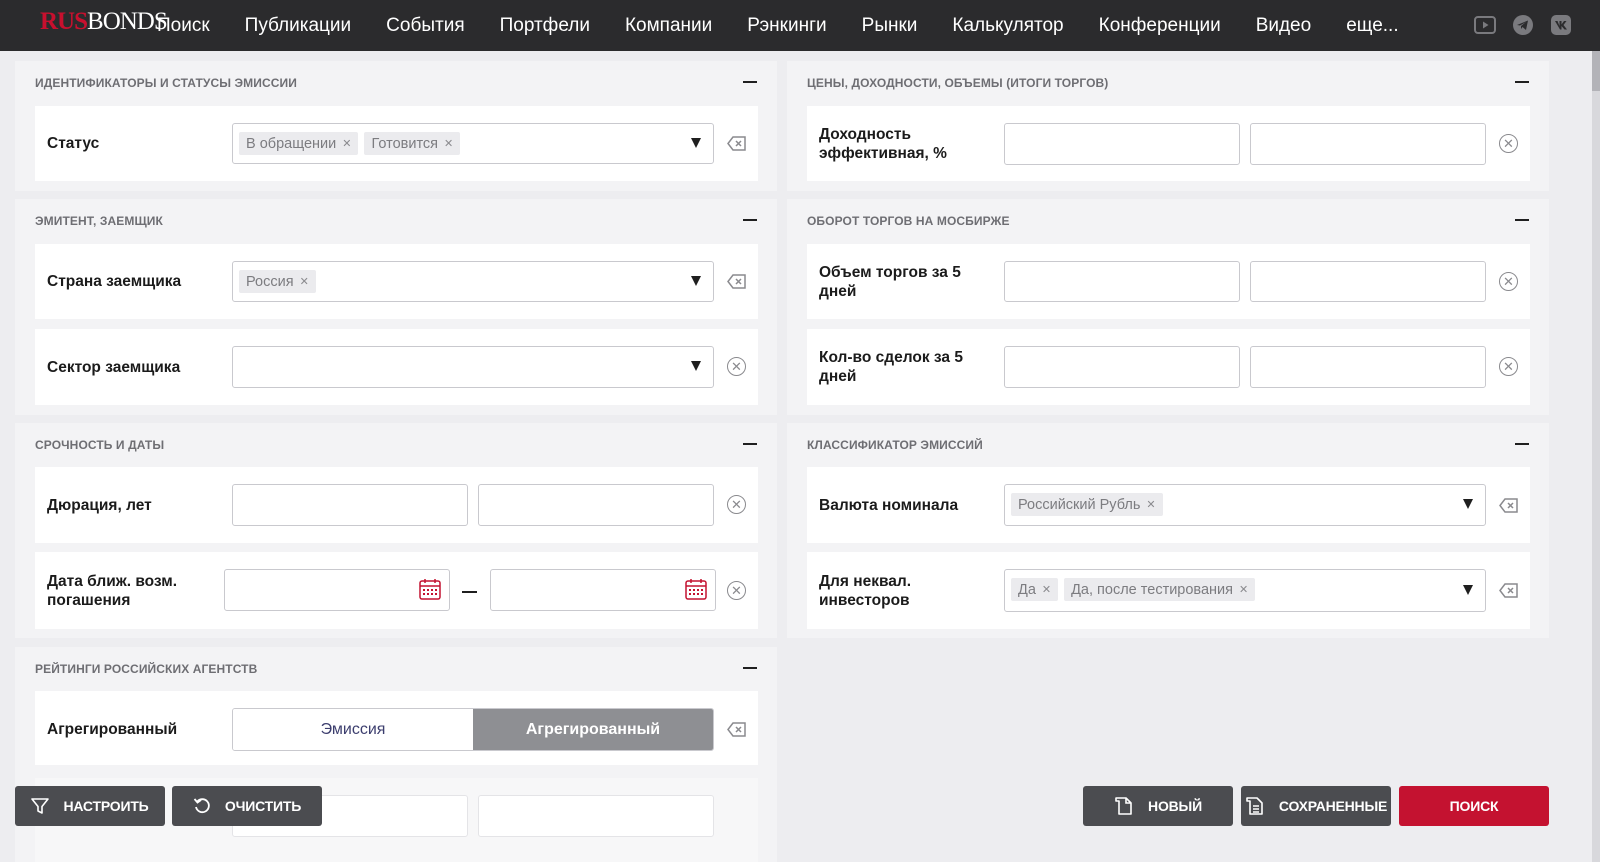 The image size is (1600, 862). Describe the element at coordinates (891, 357) in the screenshot. I see `deals-label-line: Кол-во сделок за 5` at that location.